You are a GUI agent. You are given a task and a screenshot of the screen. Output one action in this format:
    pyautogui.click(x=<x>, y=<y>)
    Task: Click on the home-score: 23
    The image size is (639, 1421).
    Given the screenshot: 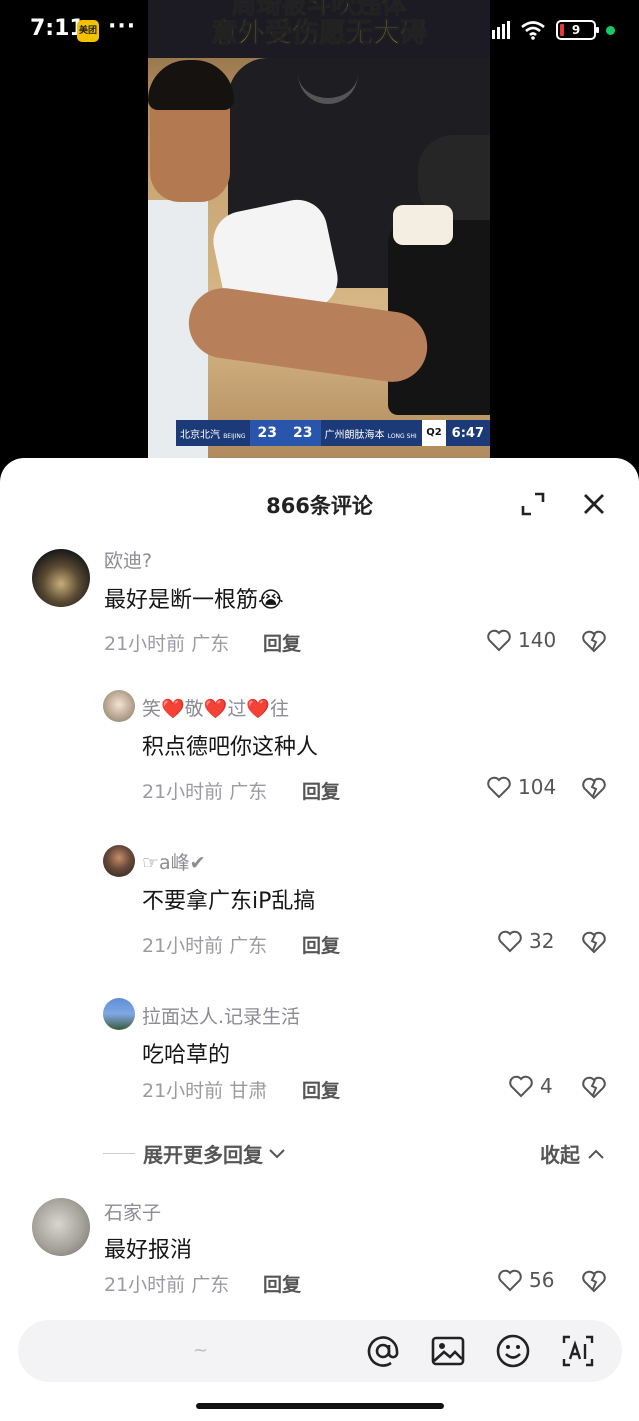 What is the action you would take?
    pyautogui.click(x=267, y=433)
    